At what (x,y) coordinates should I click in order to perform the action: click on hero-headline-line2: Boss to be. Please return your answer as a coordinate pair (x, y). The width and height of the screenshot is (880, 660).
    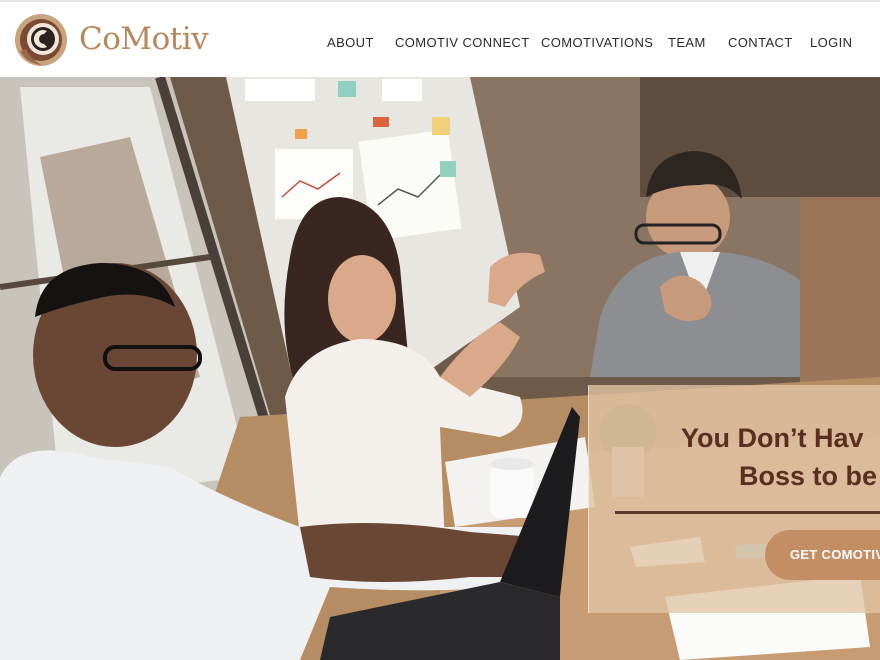
    Looking at the image, I should click on (808, 476).